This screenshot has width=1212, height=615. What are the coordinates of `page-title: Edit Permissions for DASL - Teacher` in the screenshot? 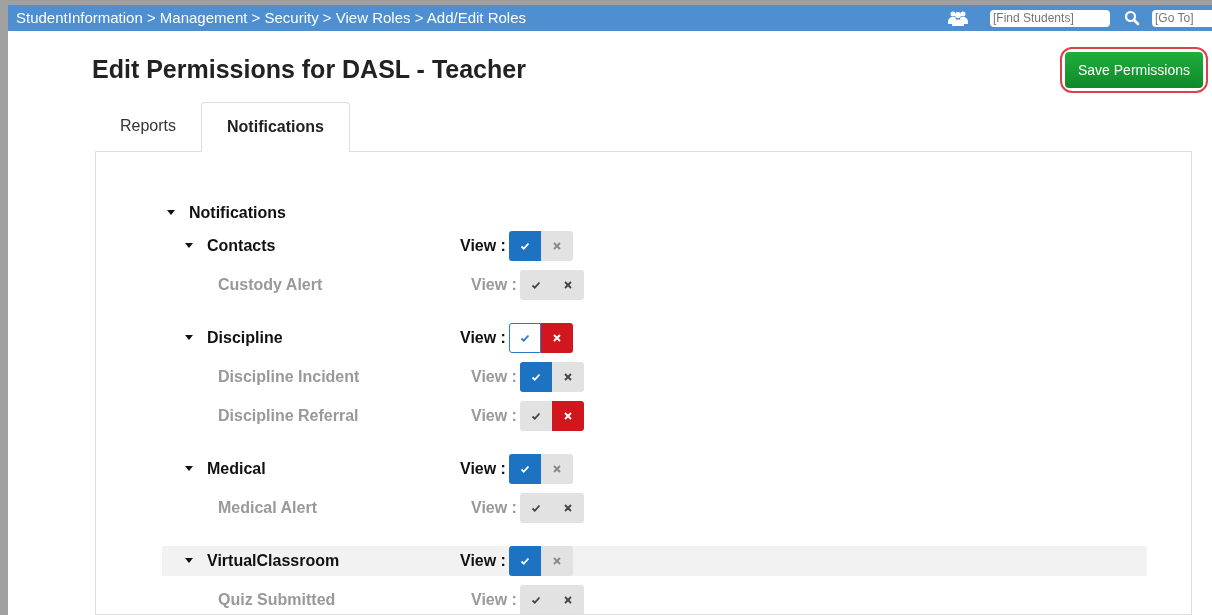 It's located at (309, 70).